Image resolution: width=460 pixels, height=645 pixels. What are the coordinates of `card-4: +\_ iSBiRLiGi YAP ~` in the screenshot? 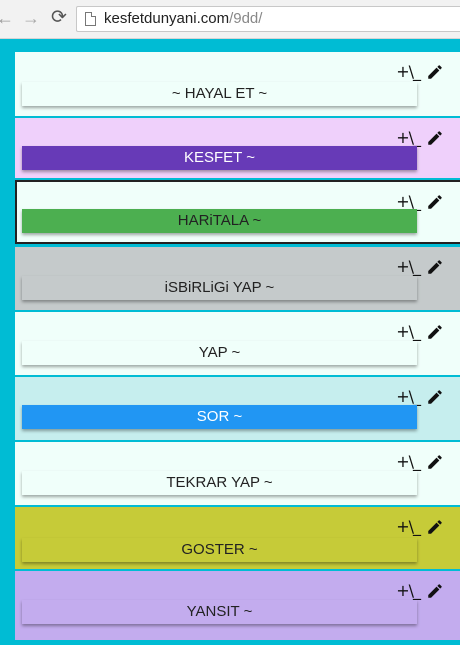 It's located at (237, 278).